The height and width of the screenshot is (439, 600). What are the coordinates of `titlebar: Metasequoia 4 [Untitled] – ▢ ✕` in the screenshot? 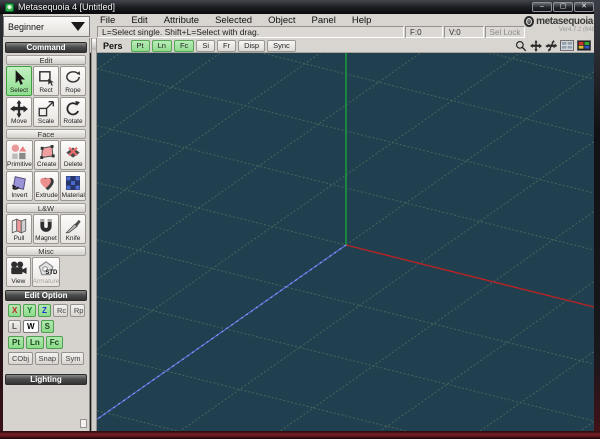 It's located at (300, 7).